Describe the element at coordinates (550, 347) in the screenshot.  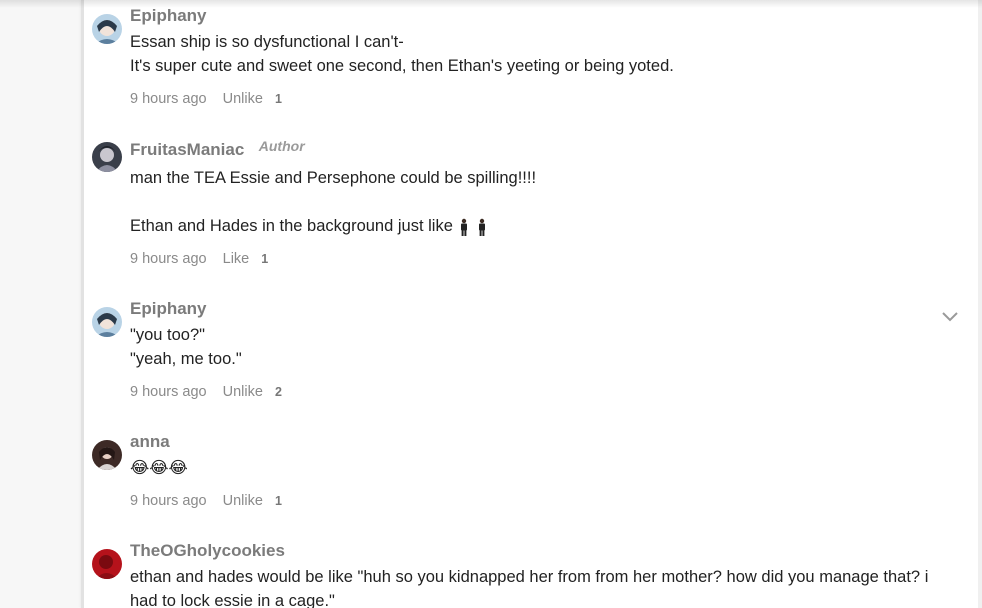
I see `comment-text: "you too?" "yeah, me too."` at that location.